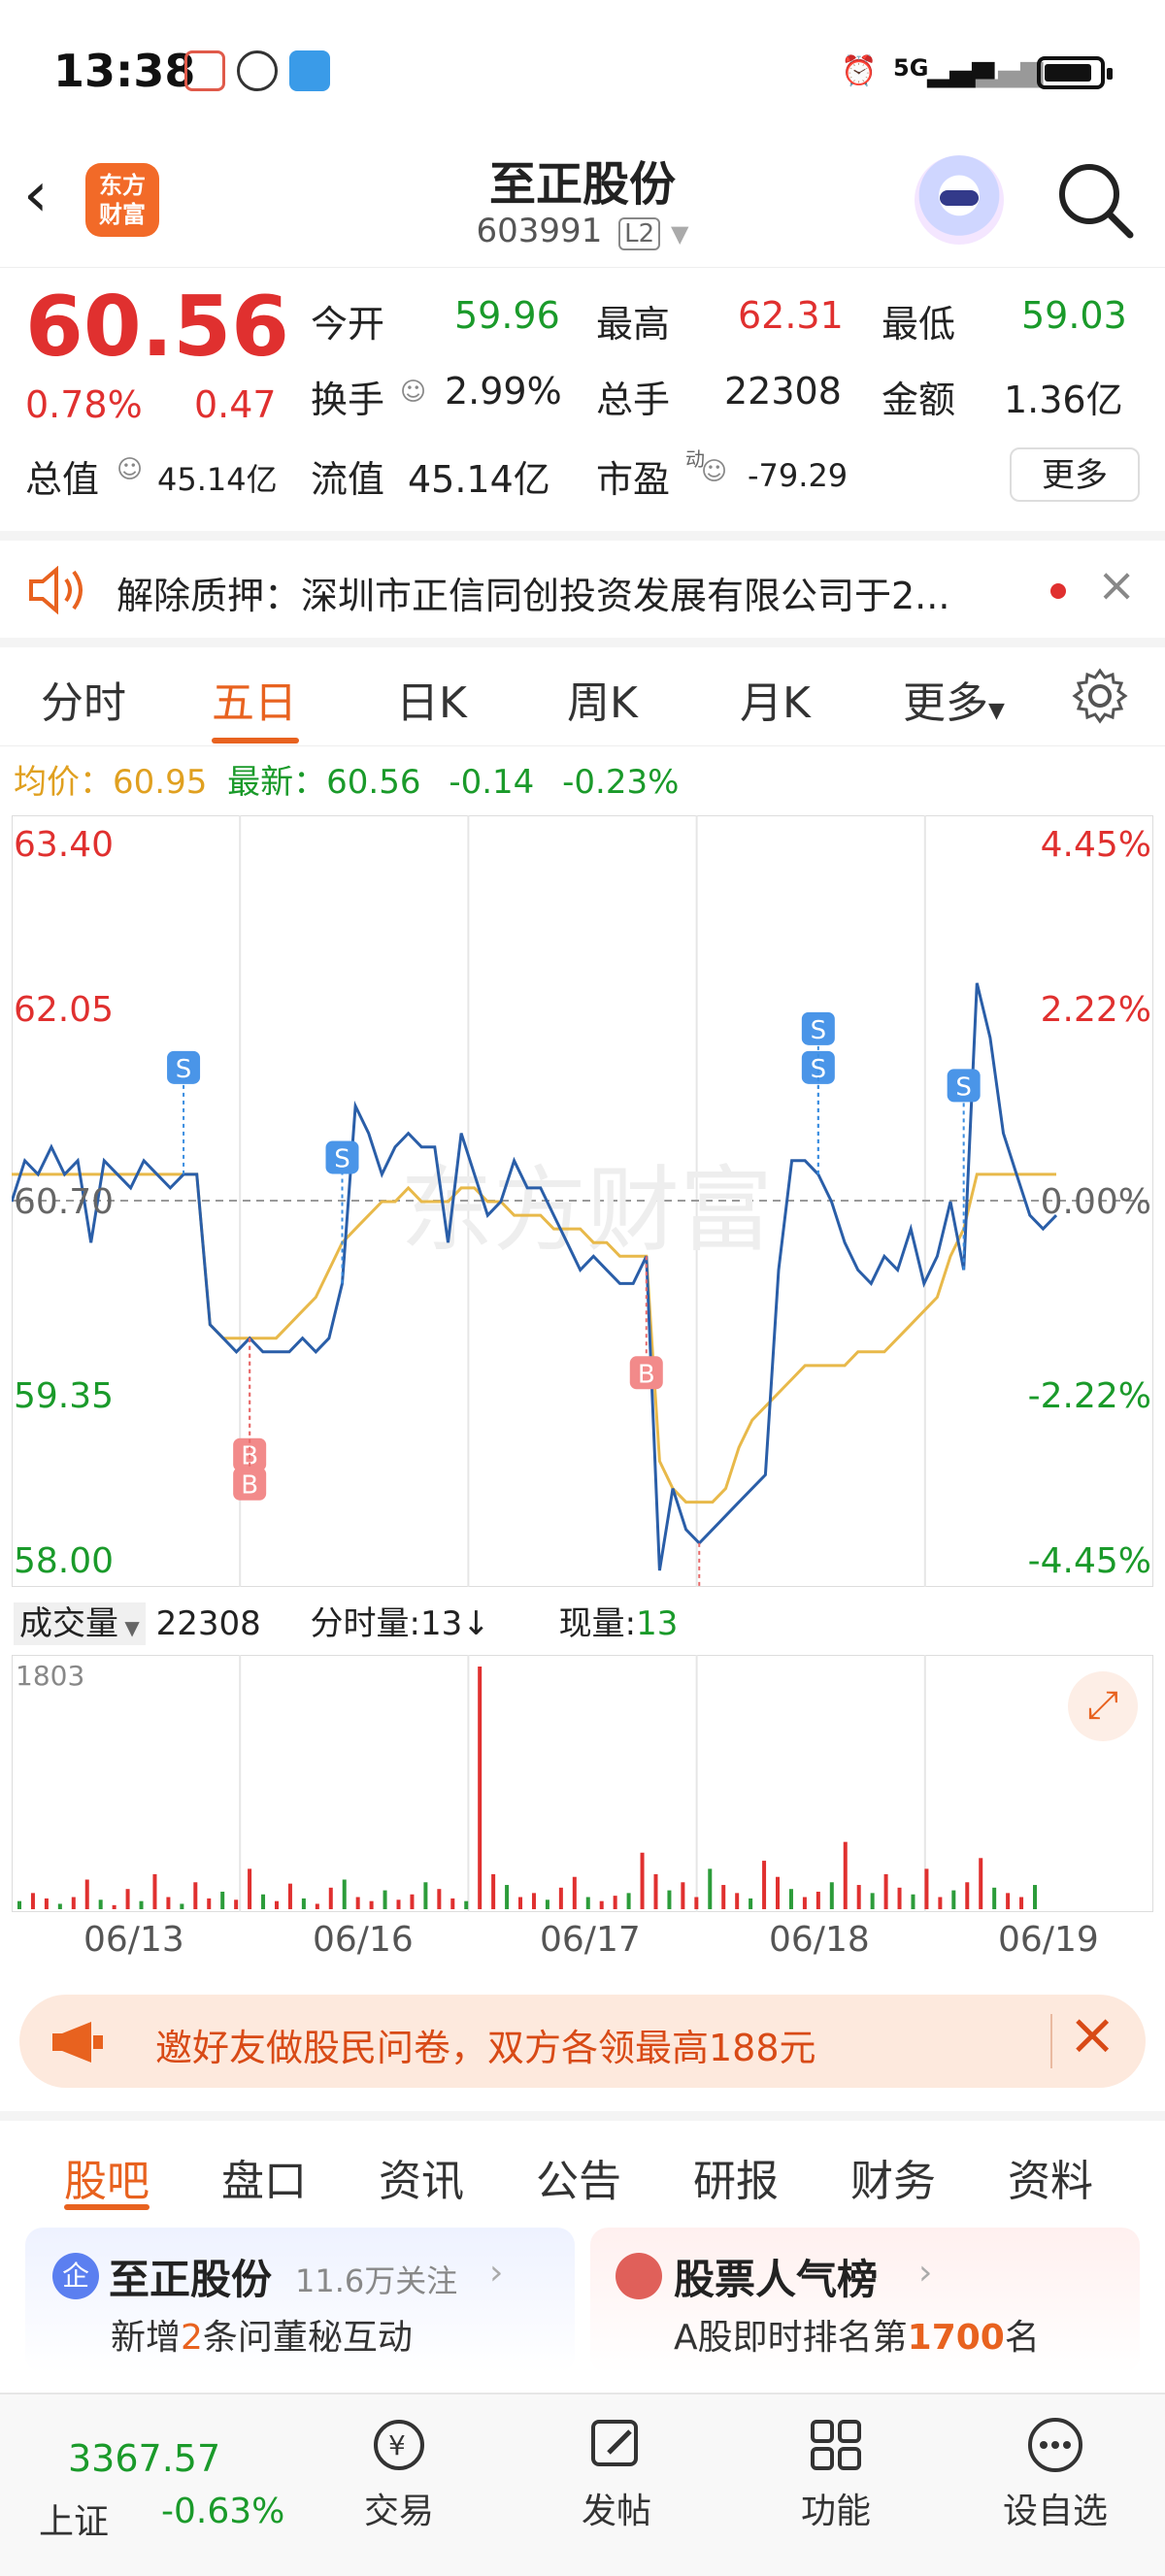  I want to click on latest-change: -0.14, so click(492, 782).